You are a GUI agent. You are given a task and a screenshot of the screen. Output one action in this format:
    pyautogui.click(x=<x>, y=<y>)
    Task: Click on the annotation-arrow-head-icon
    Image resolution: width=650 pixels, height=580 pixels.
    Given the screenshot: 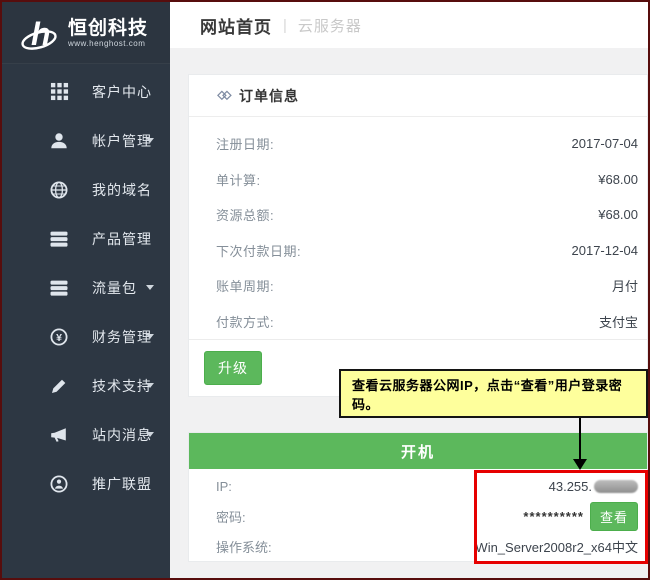 What is the action you would take?
    pyautogui.click(x=580, y=464)
    